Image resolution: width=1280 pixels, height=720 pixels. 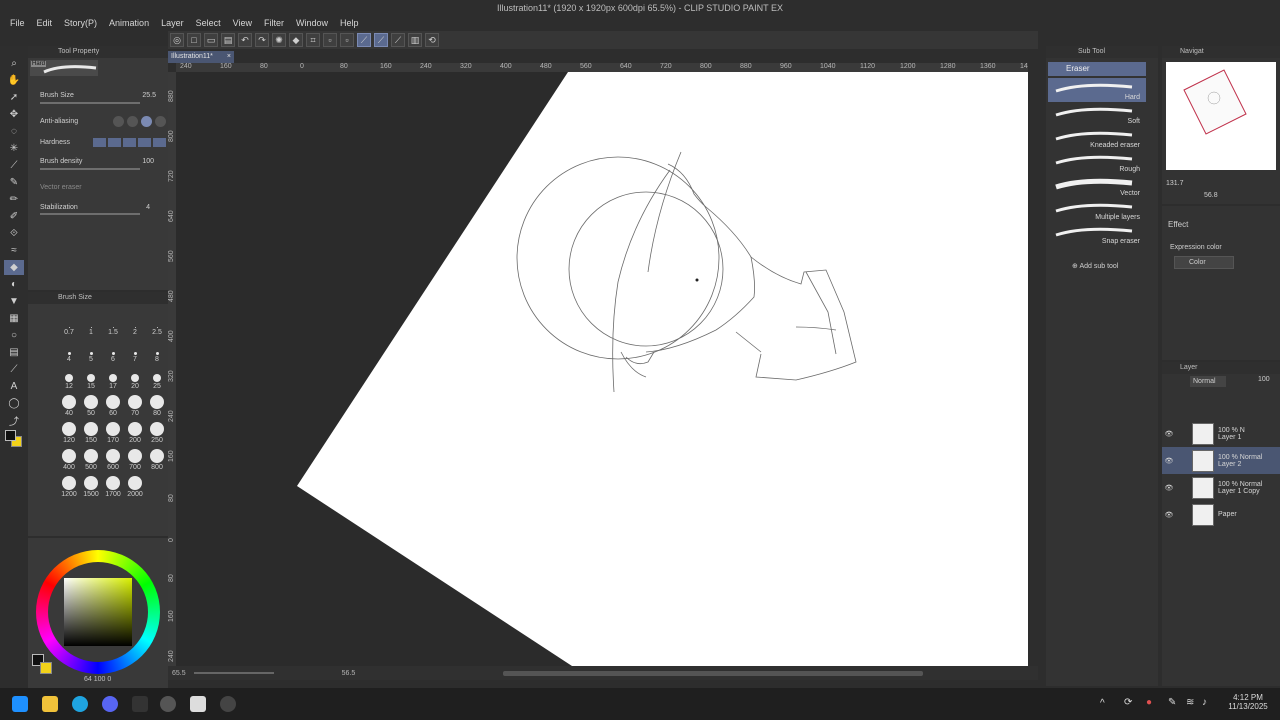 What do you see at coordinates (17, 23) in the screenshot?
I see `menu-file: File` at bounding box center [17, 23].